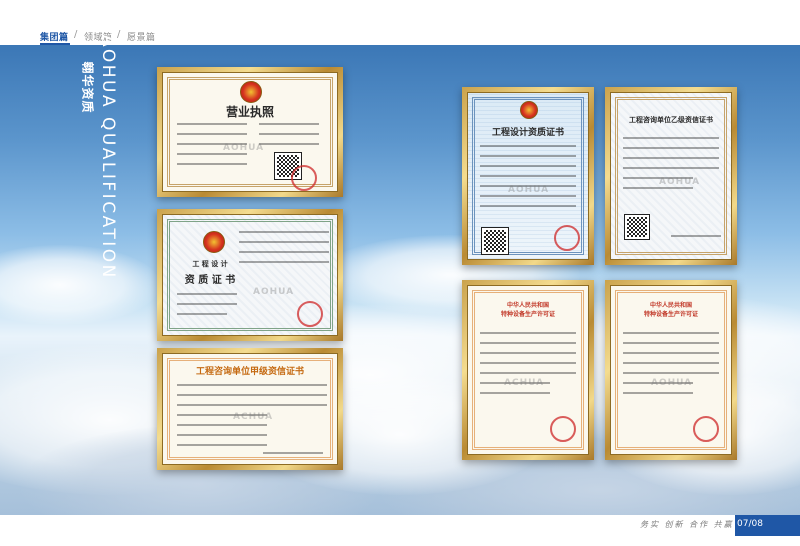 The width and height of the screenshot is (800, 546). What do you see at coordinates (249, 112) in the screenshot?
I see `certificate-title: 营业执照` at bounding box center [249, 112].